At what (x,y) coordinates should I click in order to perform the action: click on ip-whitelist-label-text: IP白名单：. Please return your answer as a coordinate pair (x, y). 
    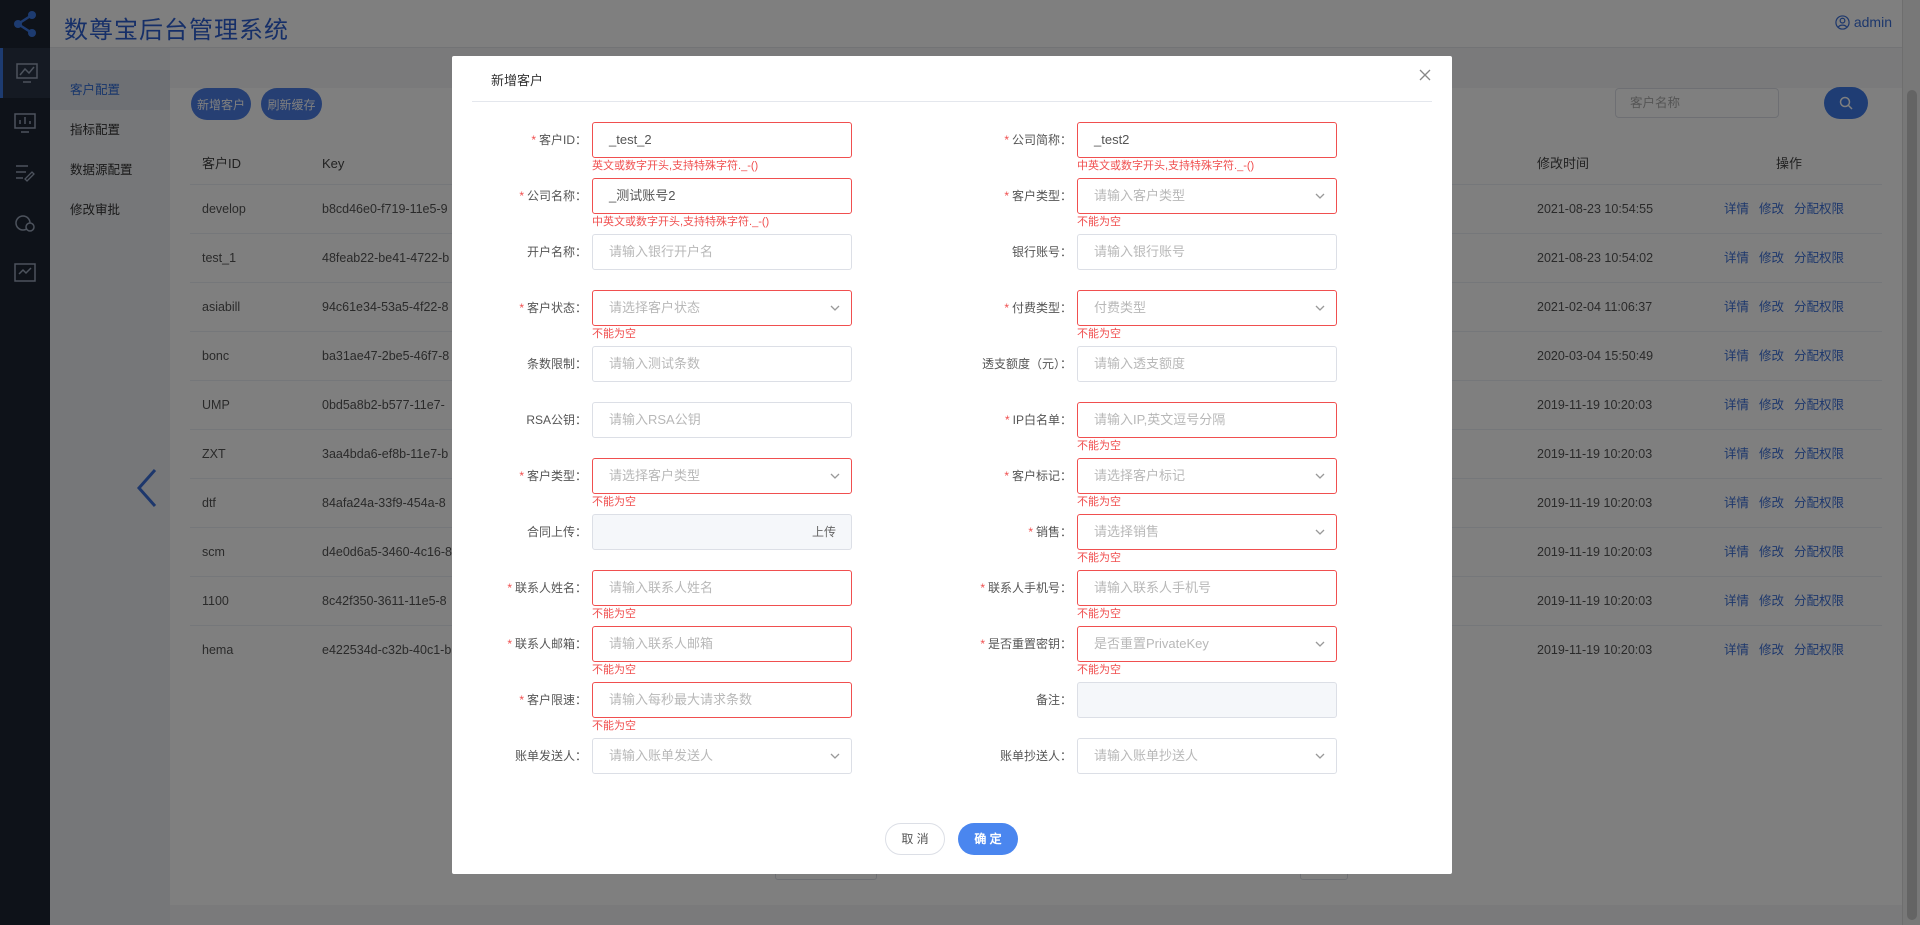
    Looking at the image, I should click on (1042, 420).